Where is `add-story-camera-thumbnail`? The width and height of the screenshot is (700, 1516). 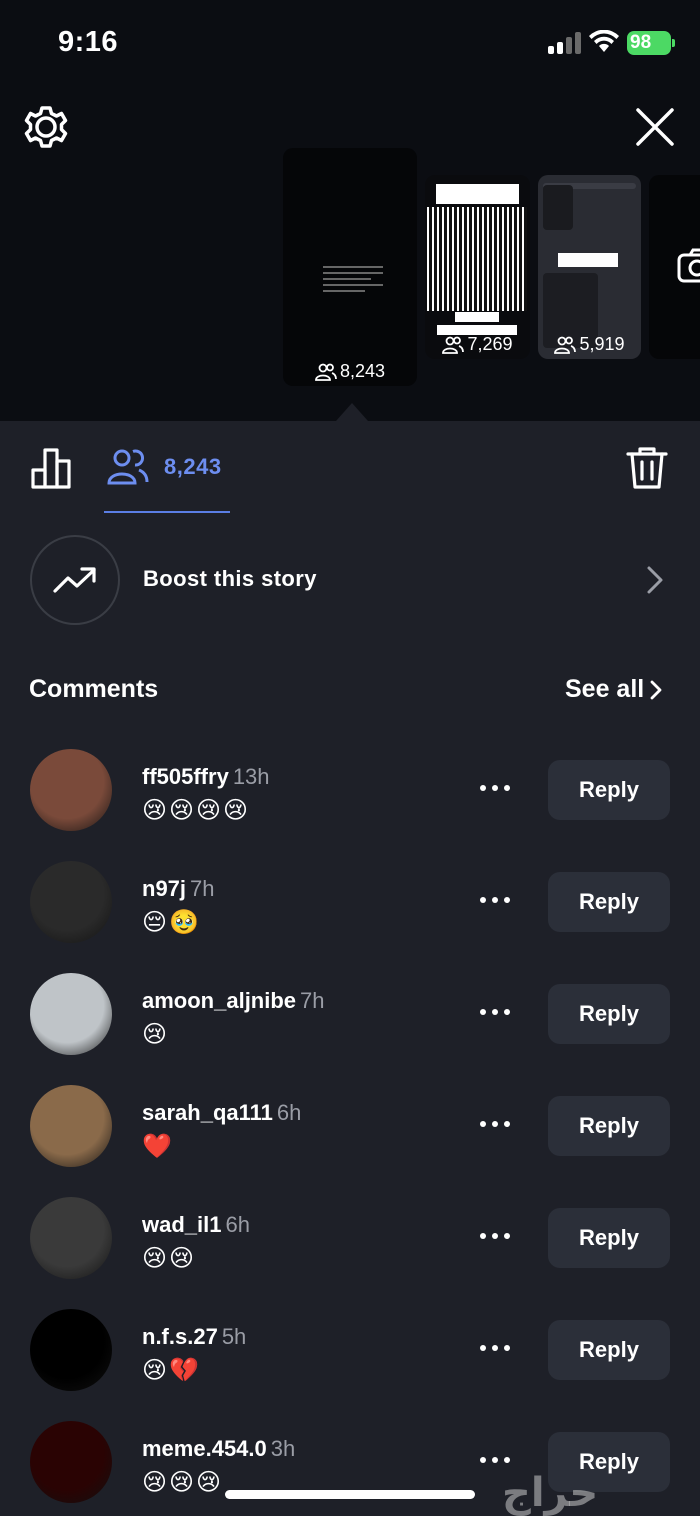
add-story-camera-thumbnail is located at coordinates (674, 267).